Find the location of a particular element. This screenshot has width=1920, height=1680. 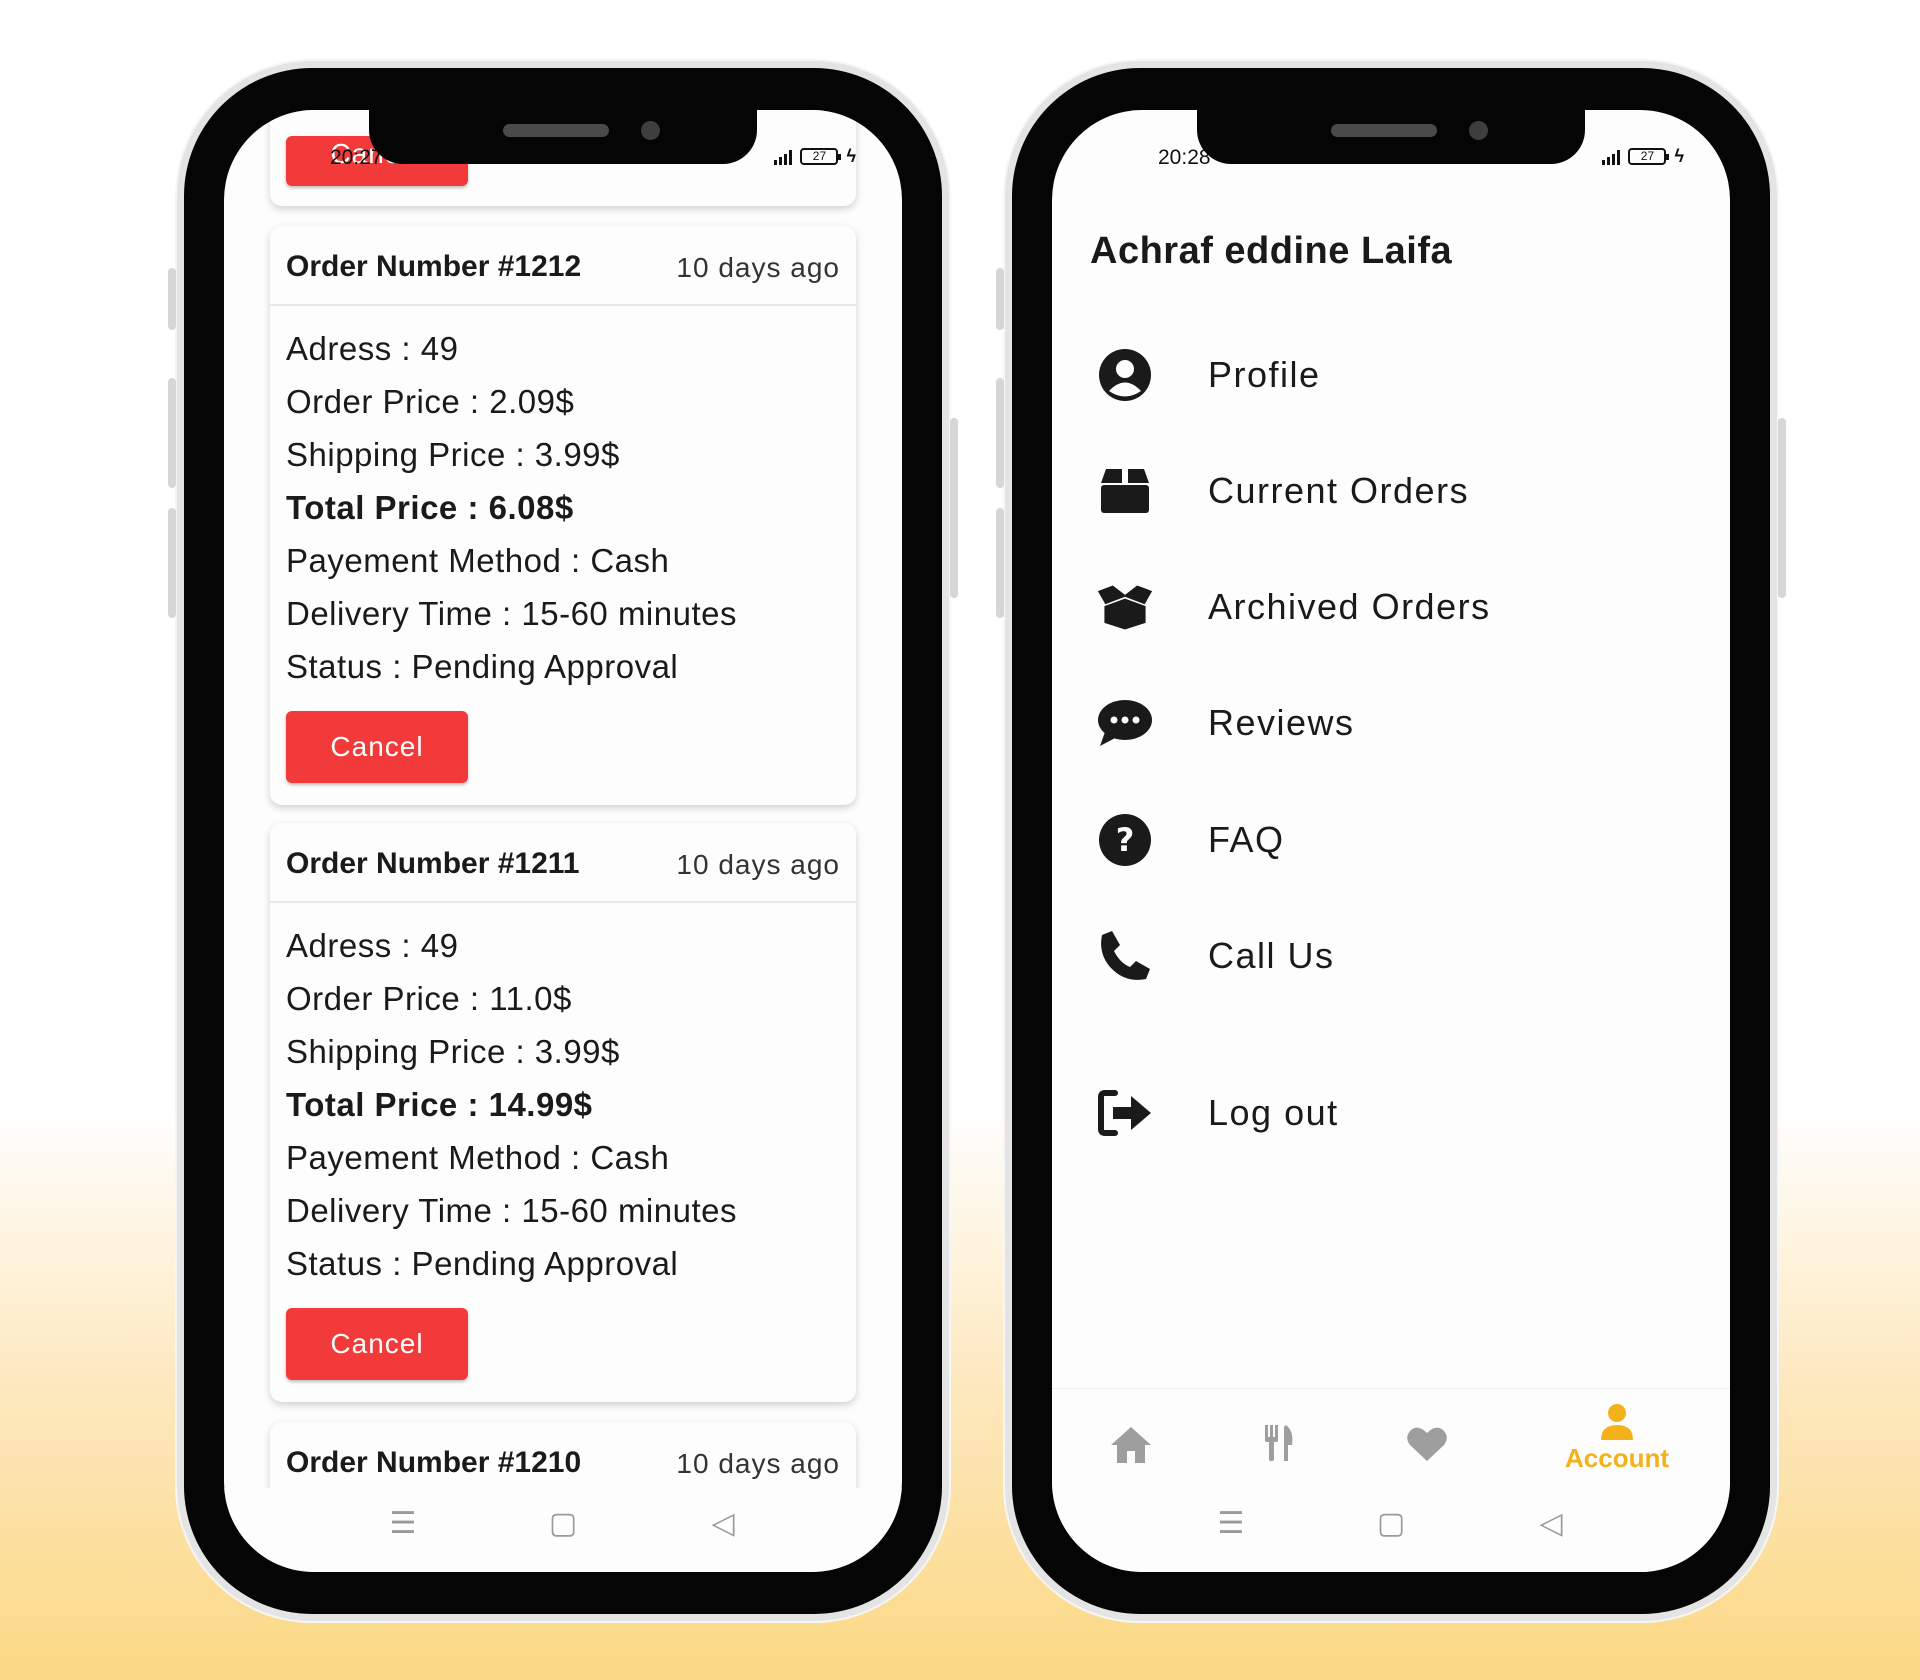

menu-item-call-us: Call Us is located at coordinates (1376, 956).